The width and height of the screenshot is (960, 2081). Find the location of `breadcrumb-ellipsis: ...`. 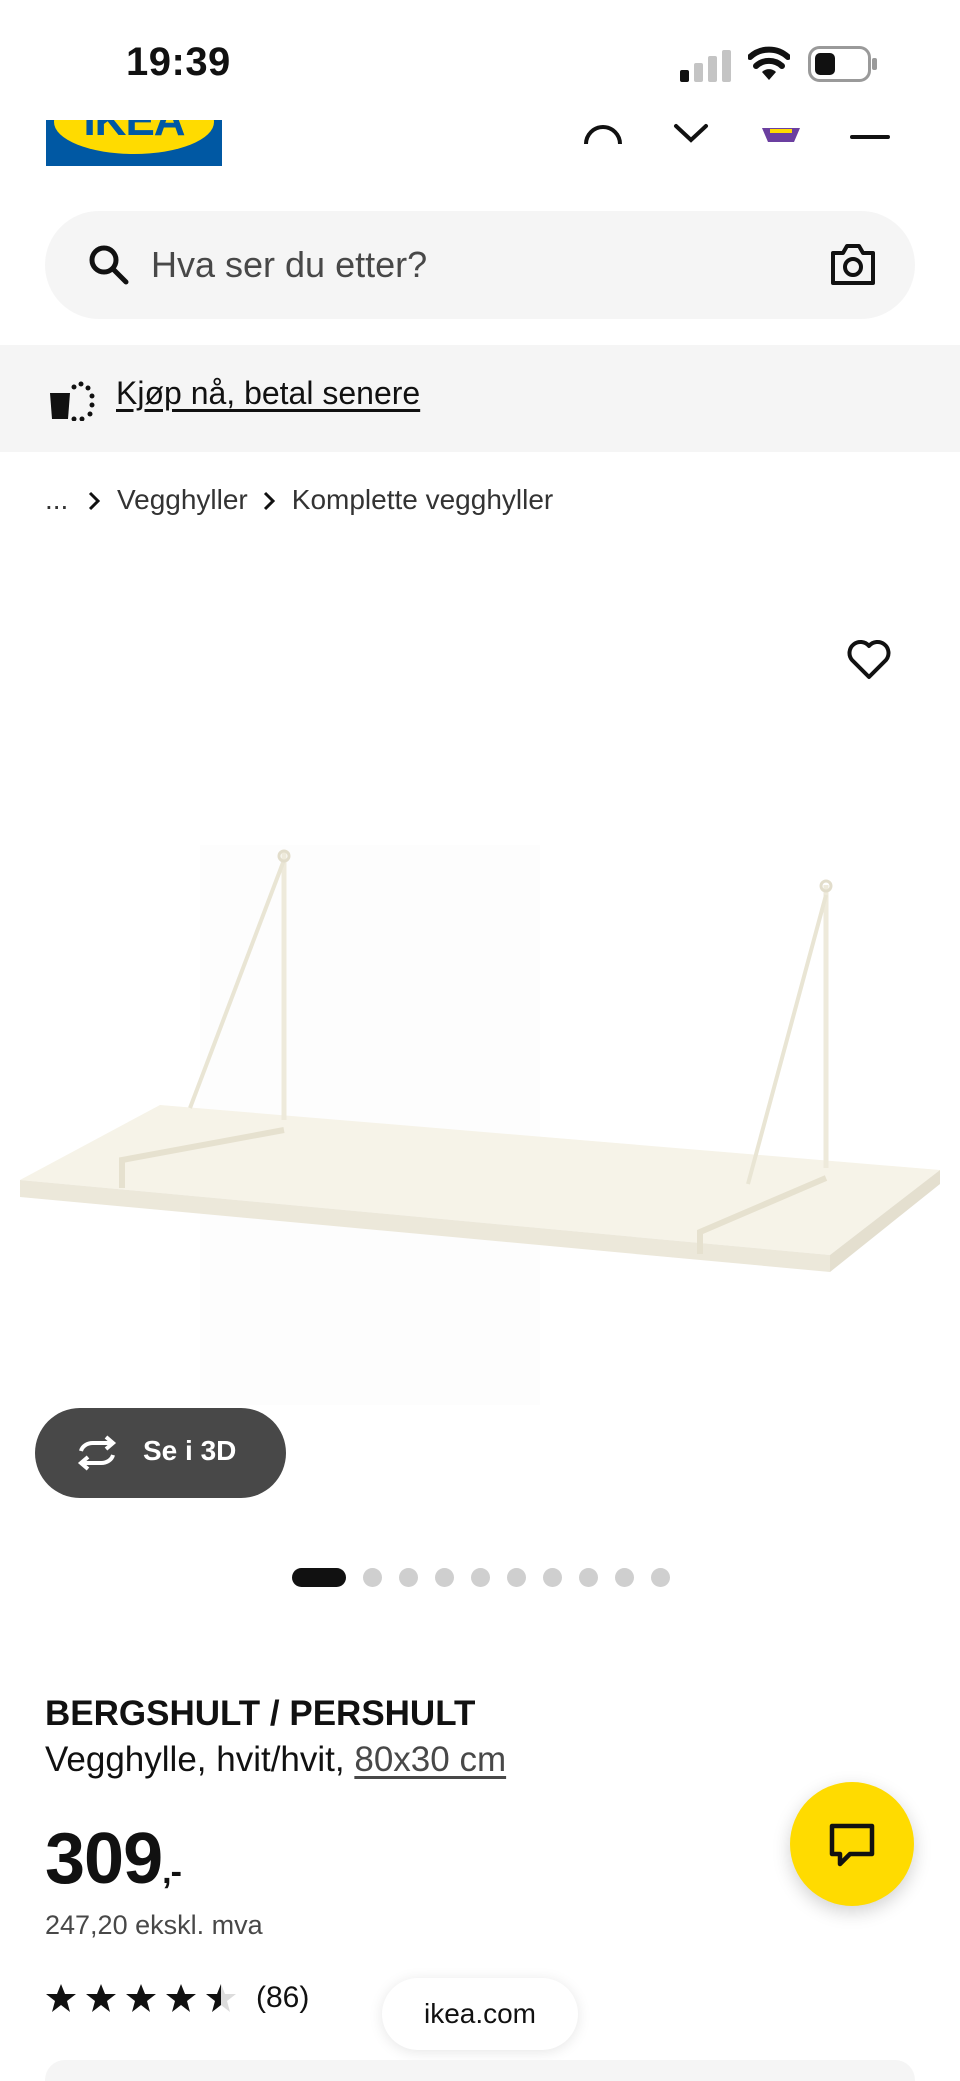

breadcrumb-ellipsis: ... is located at coordinates (59, 500).